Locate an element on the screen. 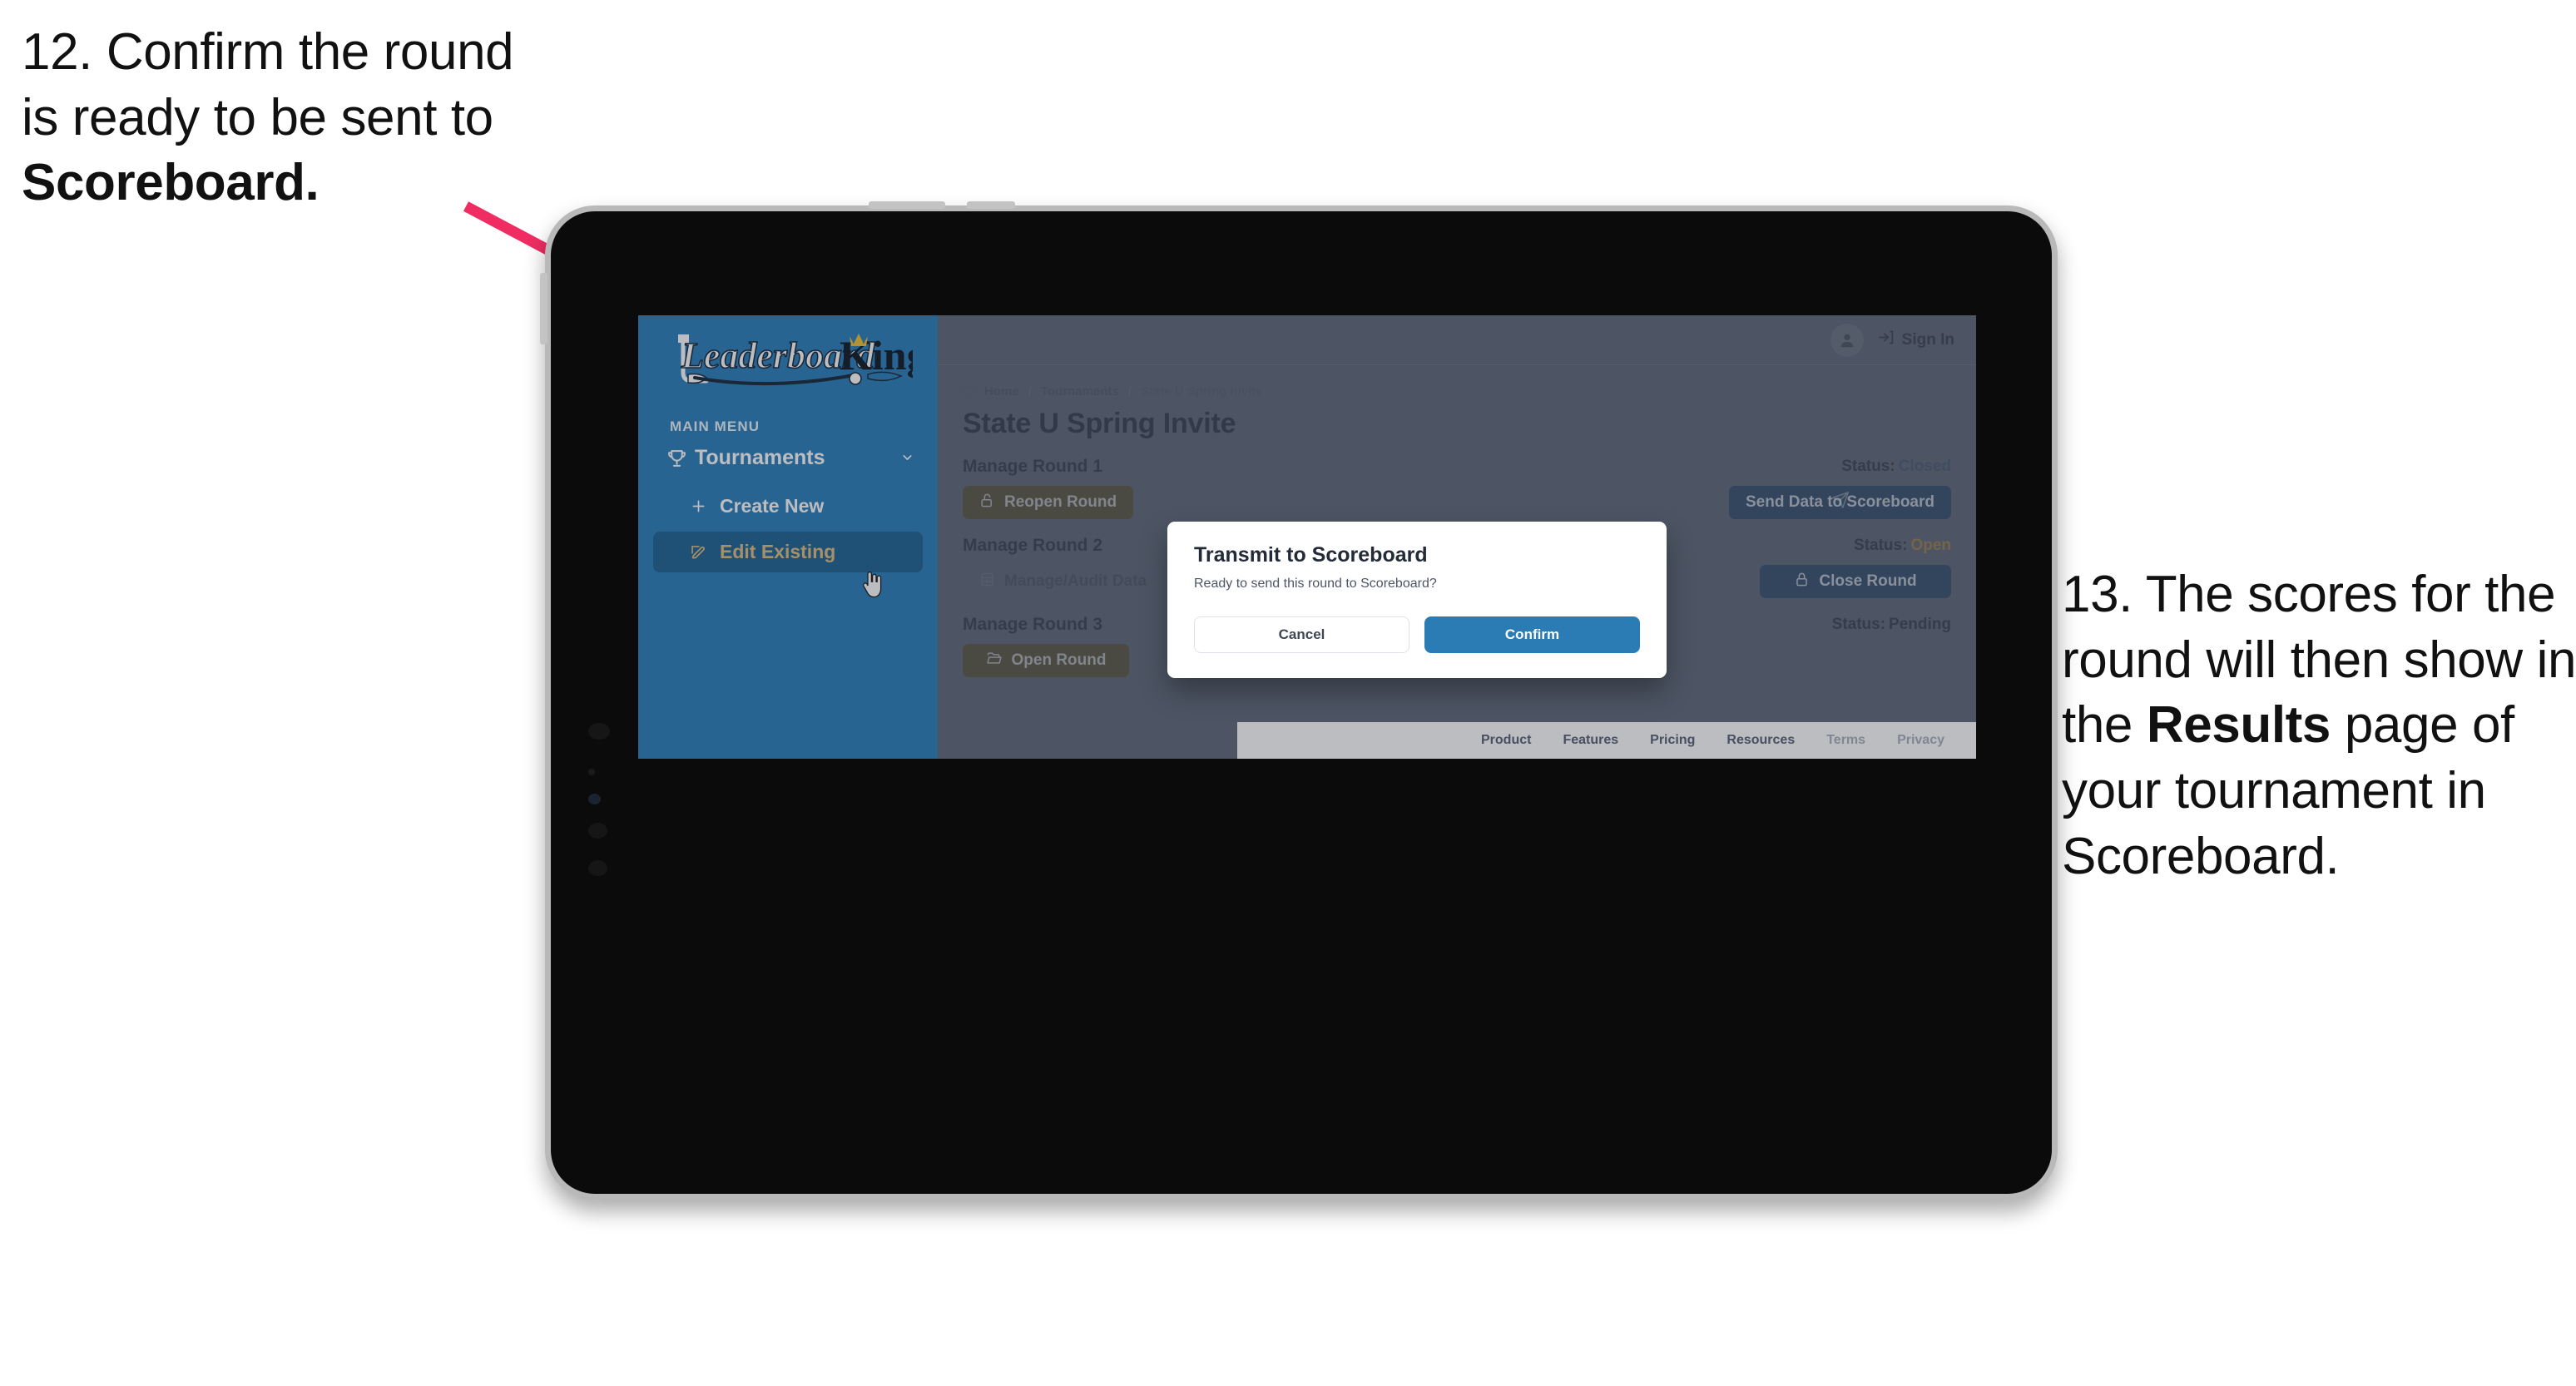 The height and width of the screenshot is (1386, 2576). modal-actions: Cancel Confirm is located at coordinates (1417, 634).